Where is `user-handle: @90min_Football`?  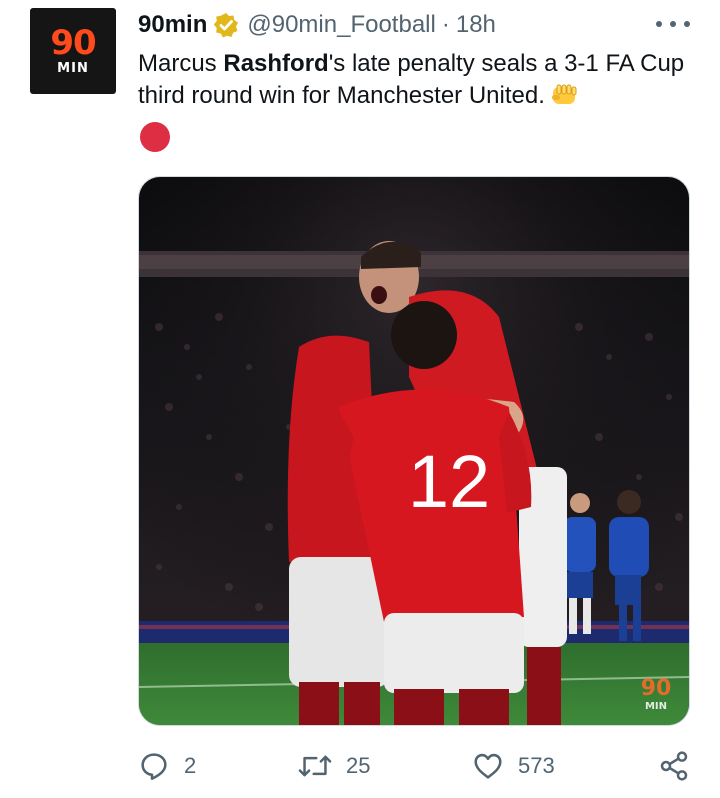 user-handle: @90min_Football is located at coordinates (341, 25).